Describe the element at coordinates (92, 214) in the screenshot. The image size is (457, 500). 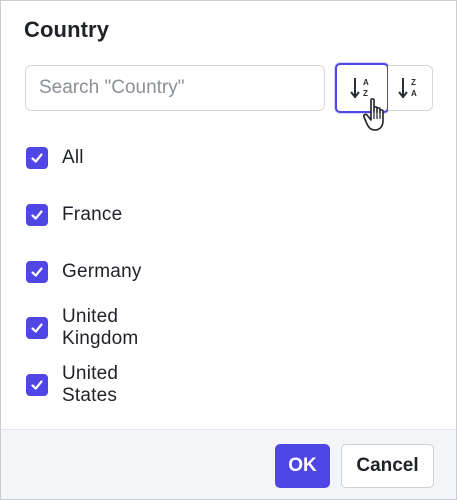
I see `option-label: France` at that location.